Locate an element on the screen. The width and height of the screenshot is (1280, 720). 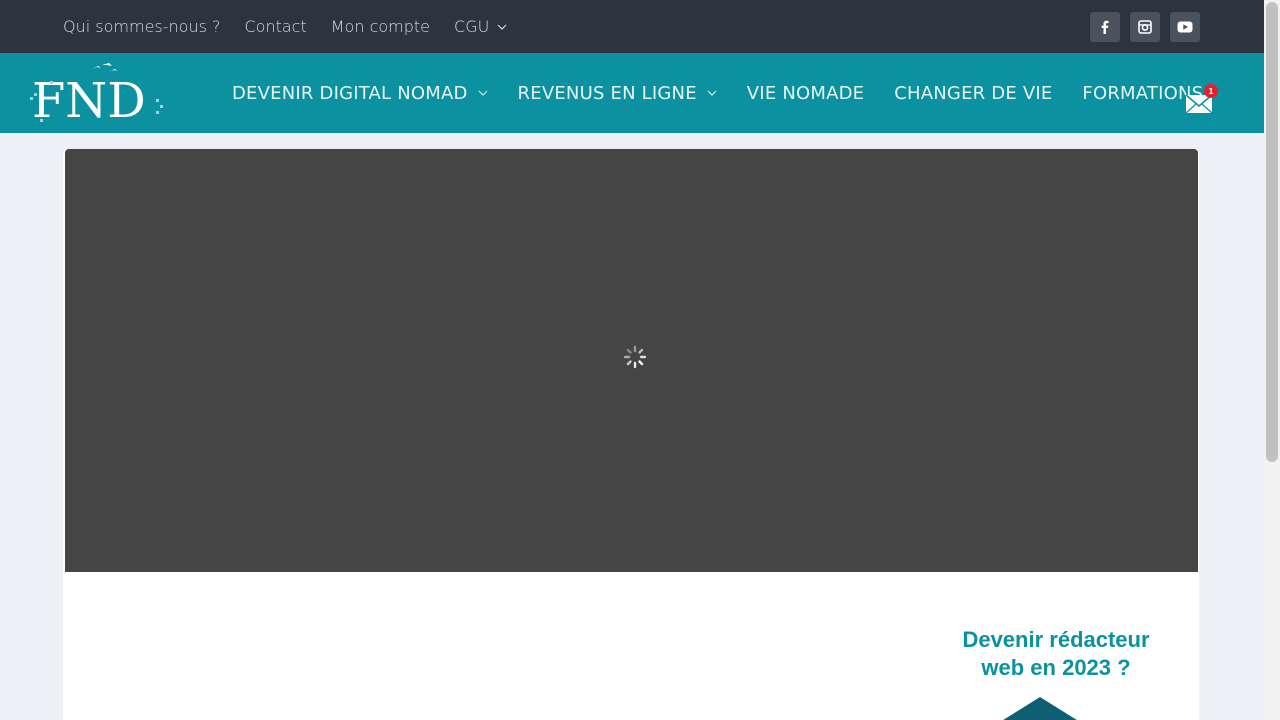
scrollbar-thumb is located at coordinates (1272, 232).